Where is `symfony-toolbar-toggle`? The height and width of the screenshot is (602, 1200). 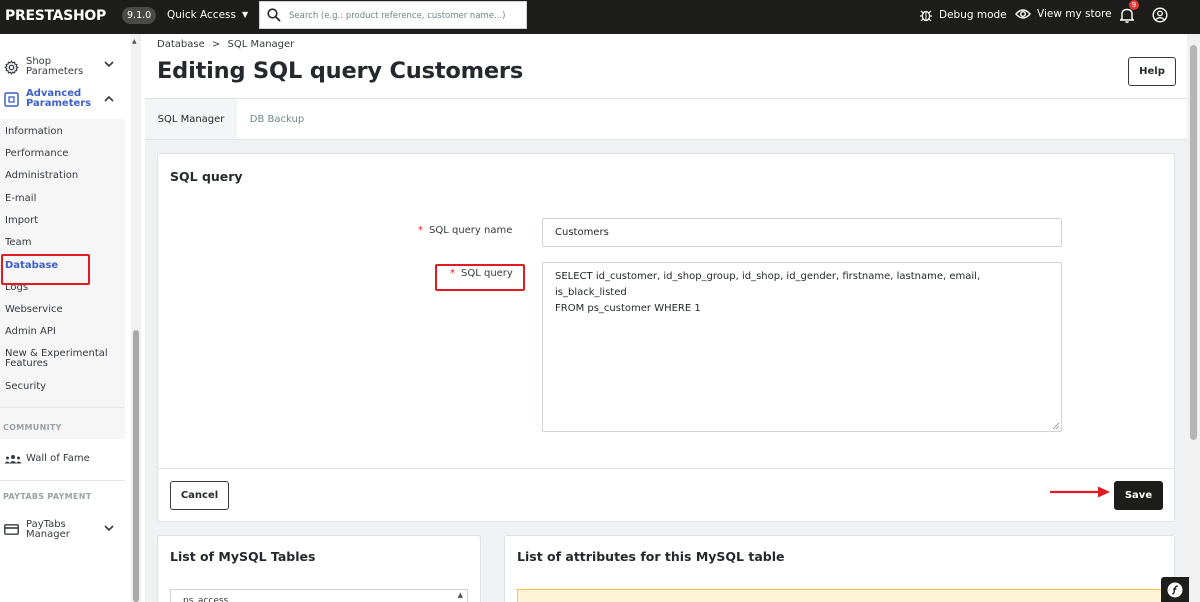
symfony-toolbar-toggle is located at coordinates (1175, 589).